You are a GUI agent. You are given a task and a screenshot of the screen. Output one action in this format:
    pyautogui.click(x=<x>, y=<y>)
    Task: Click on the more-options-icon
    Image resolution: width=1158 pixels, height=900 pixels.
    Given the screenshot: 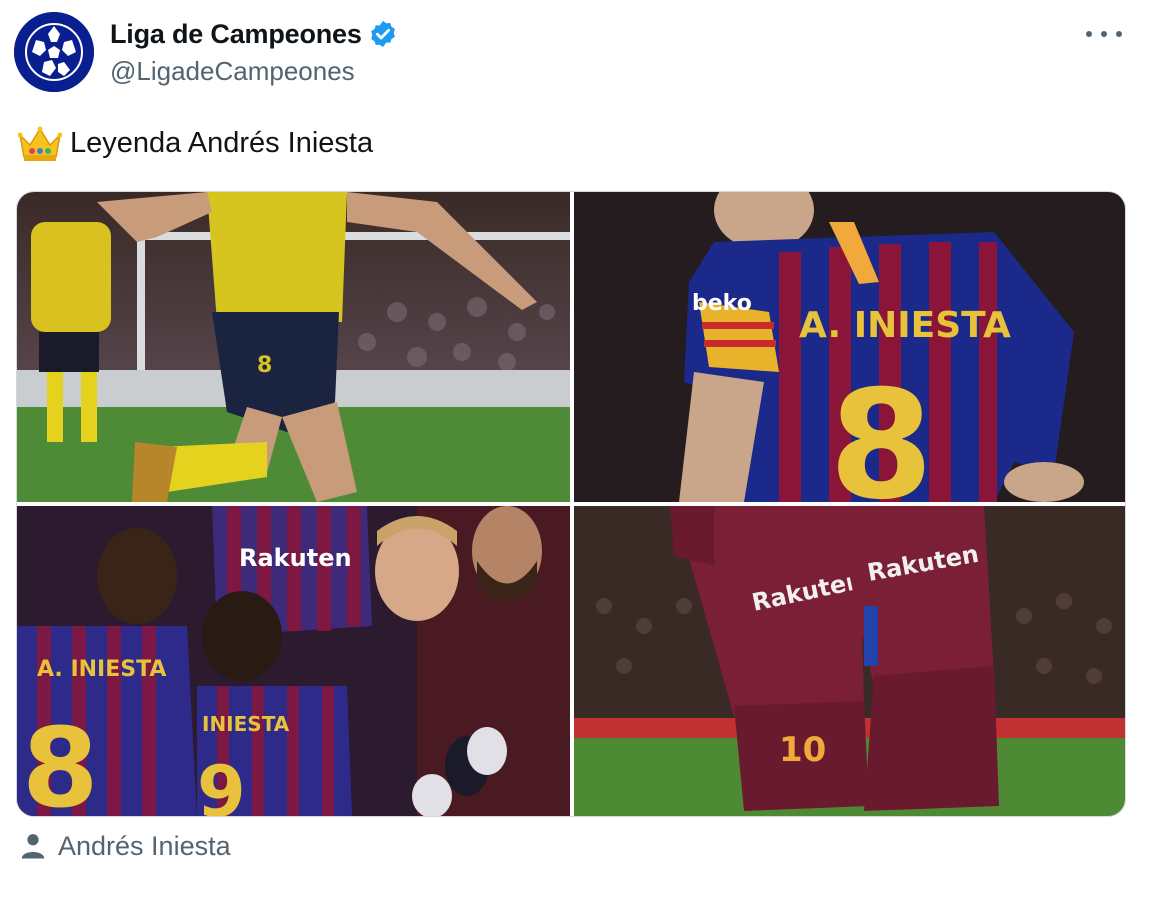 What is the action you would take?
    pyautogui.click(x=1104, y=34)
    